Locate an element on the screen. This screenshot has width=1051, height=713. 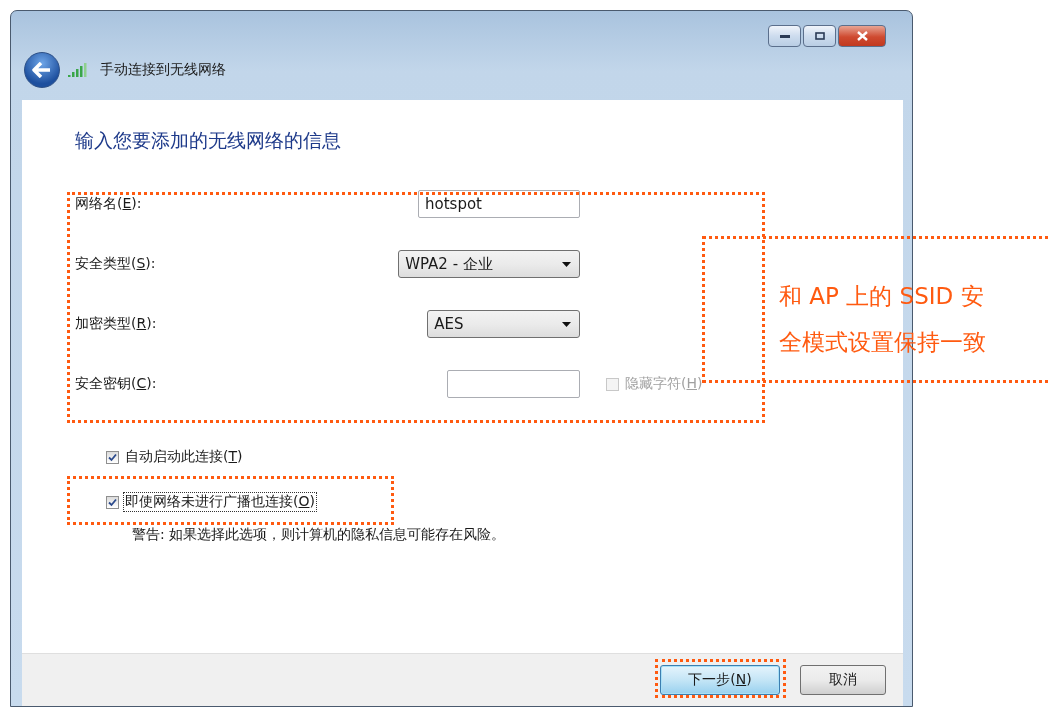
input-field is located at coordinates (513, 384).